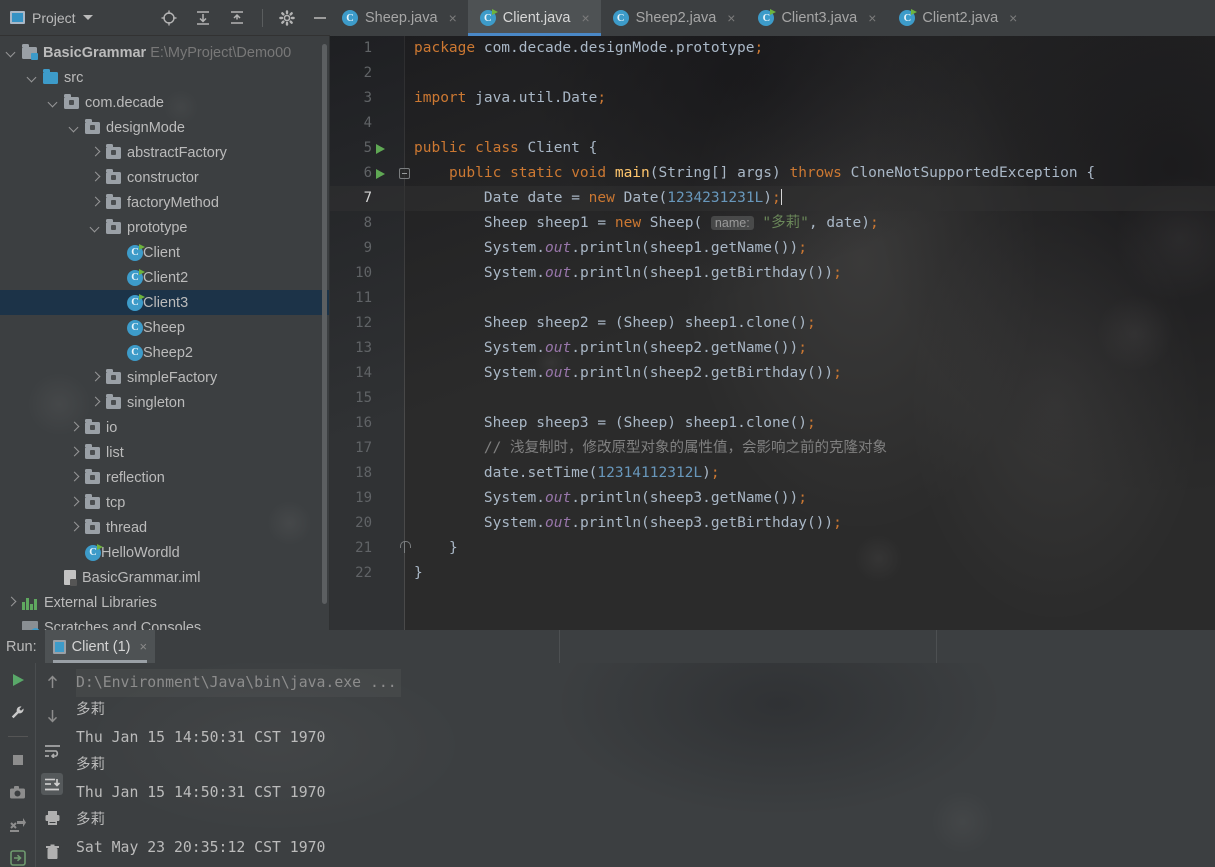 This screenshot has width=1215, height=867. I want to click on tree-item-client: C Client, so click(164, 252).